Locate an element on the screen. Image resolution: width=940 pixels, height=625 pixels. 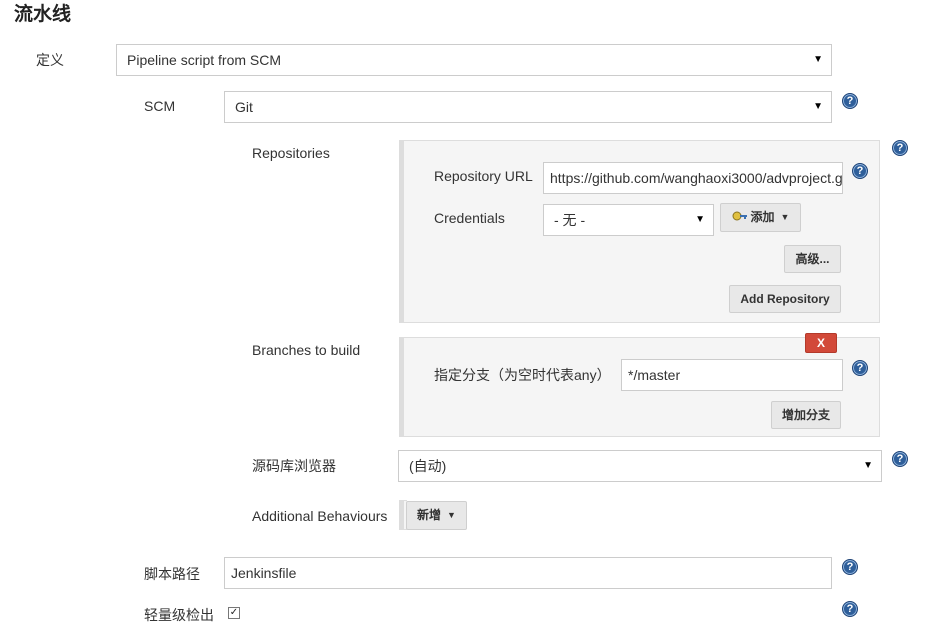
definition-select: Pipeline script from SCM ▼ is located at coordinates (474, 60).